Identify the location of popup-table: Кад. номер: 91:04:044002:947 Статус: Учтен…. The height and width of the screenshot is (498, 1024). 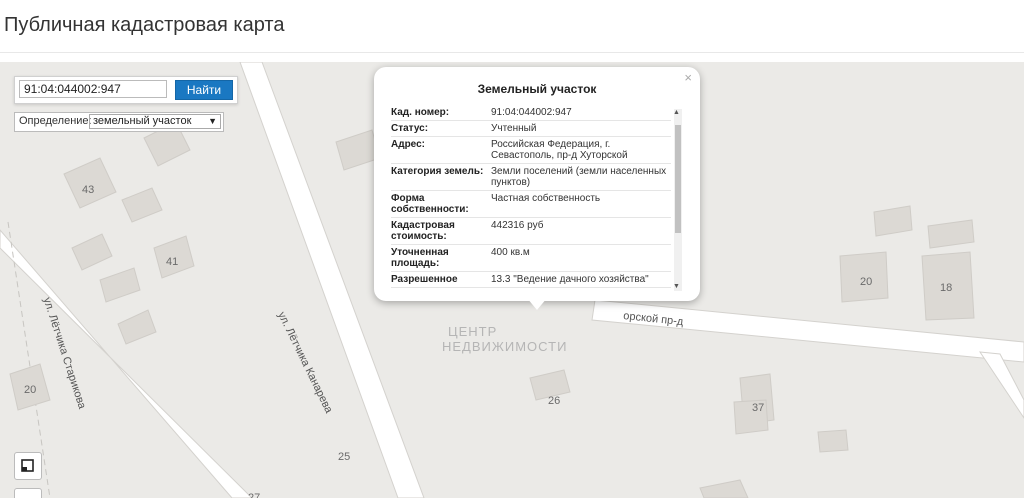
(531, 202).